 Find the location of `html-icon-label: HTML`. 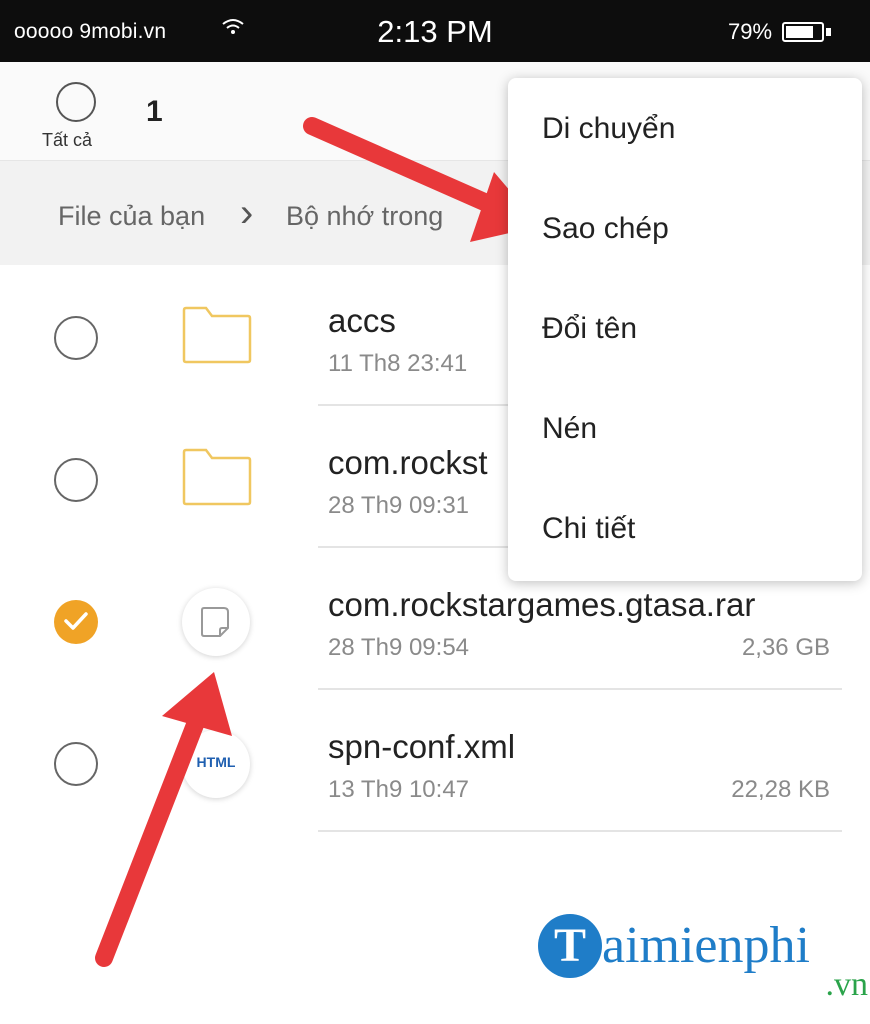

html-icon-label: HTML is located at coordinates (216, 762).